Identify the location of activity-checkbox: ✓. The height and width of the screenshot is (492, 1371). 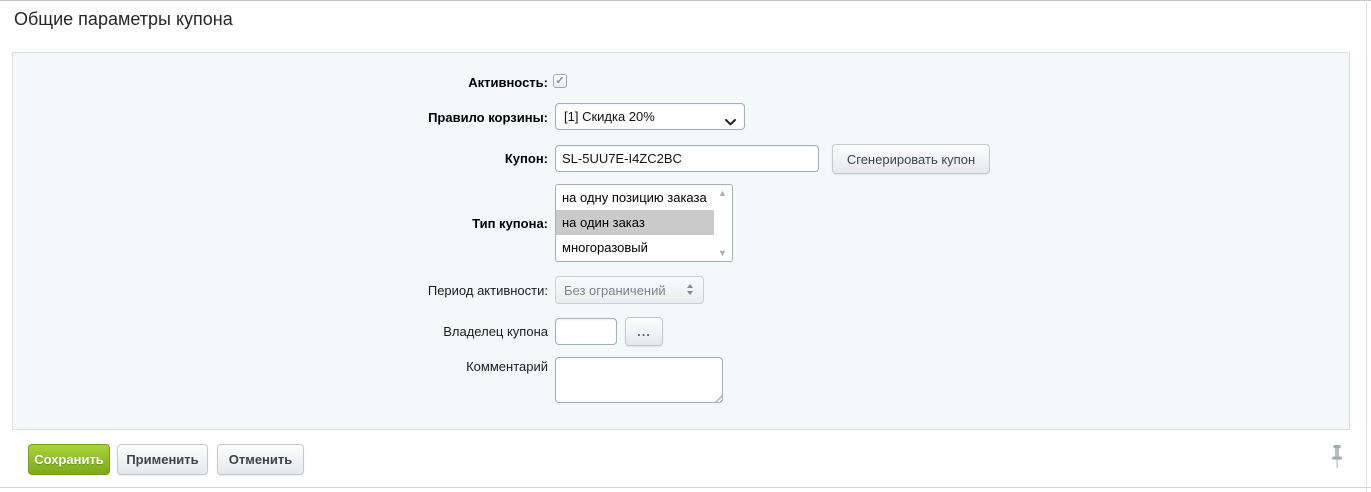
(560, 81).